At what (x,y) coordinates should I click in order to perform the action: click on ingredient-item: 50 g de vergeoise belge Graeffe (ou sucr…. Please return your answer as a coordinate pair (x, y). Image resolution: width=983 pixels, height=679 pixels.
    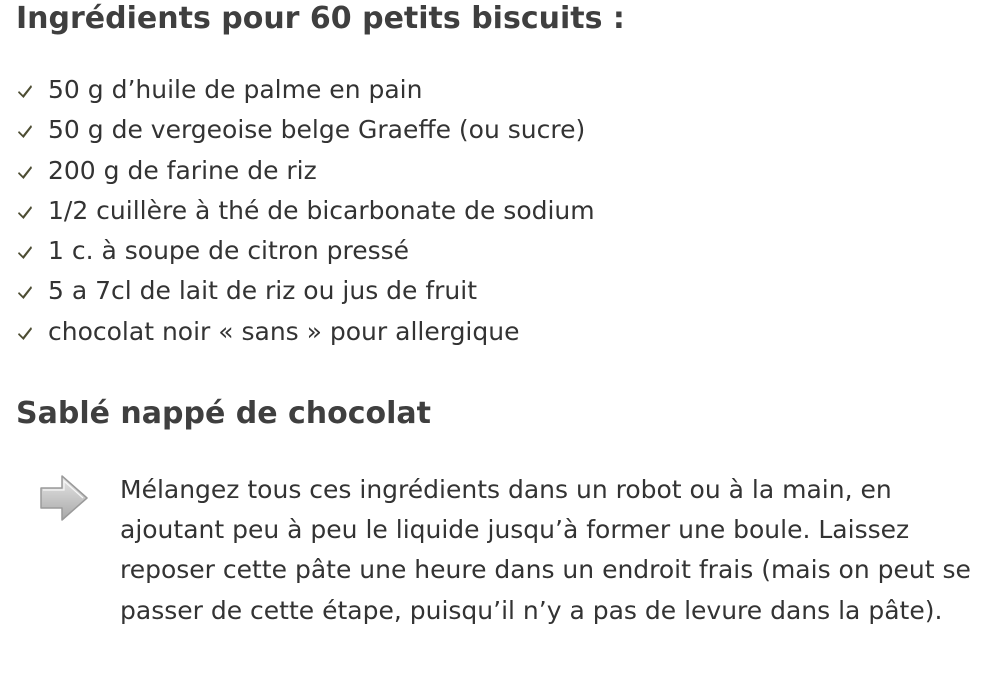
    Looking at the image, I should click on (305, 130).